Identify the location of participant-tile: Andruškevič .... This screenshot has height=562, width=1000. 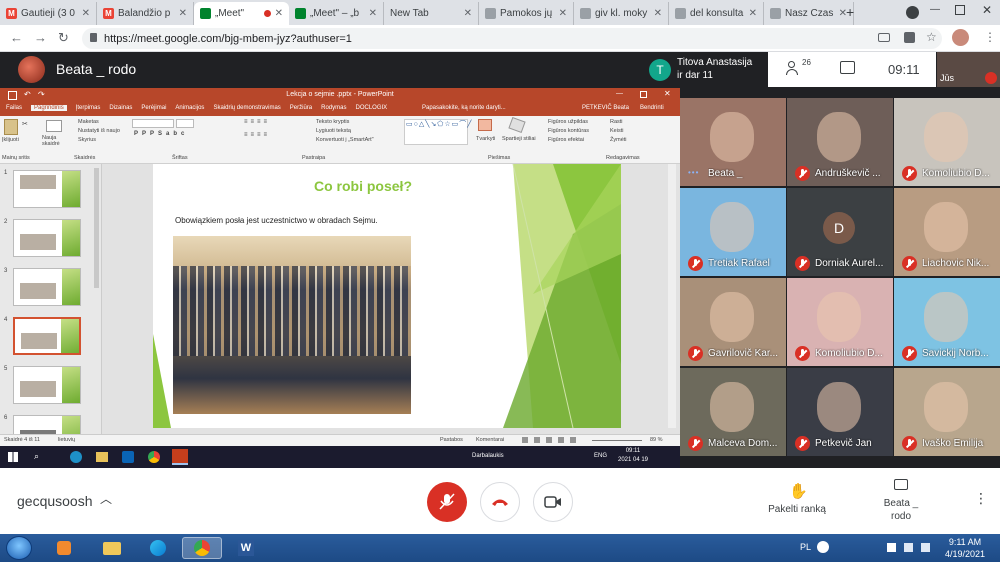
(840, 142).